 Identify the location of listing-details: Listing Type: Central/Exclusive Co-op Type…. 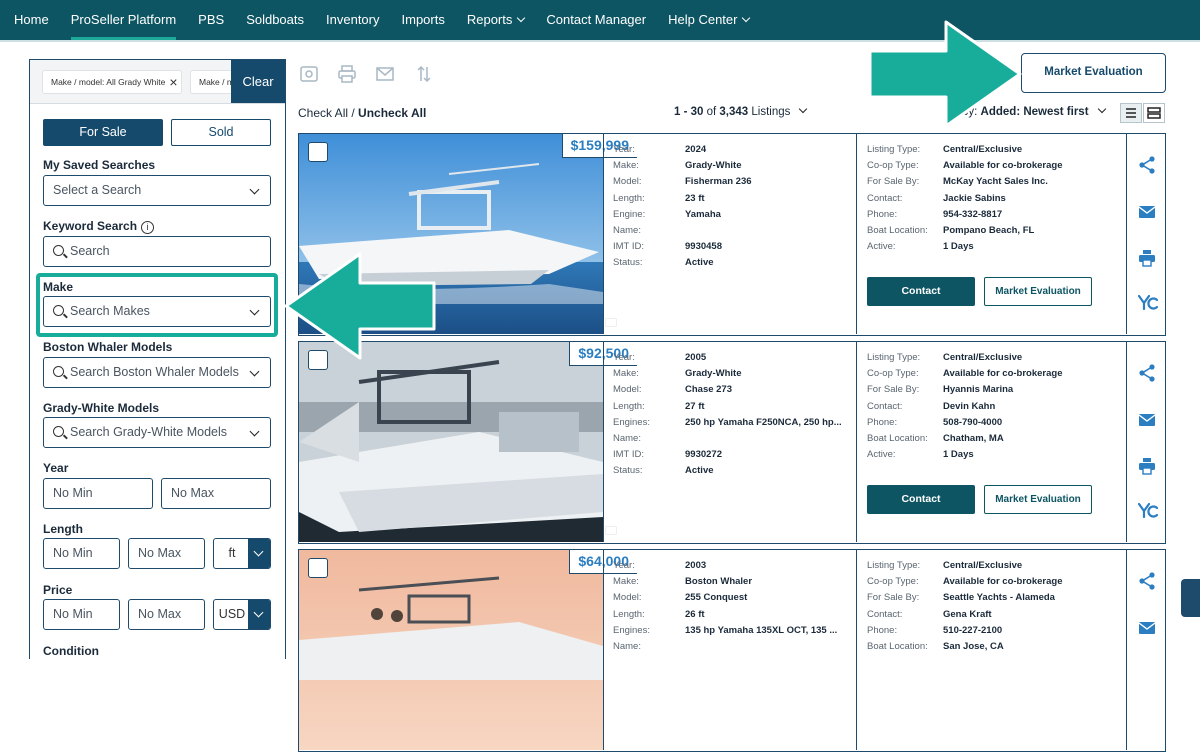
(992, 650).